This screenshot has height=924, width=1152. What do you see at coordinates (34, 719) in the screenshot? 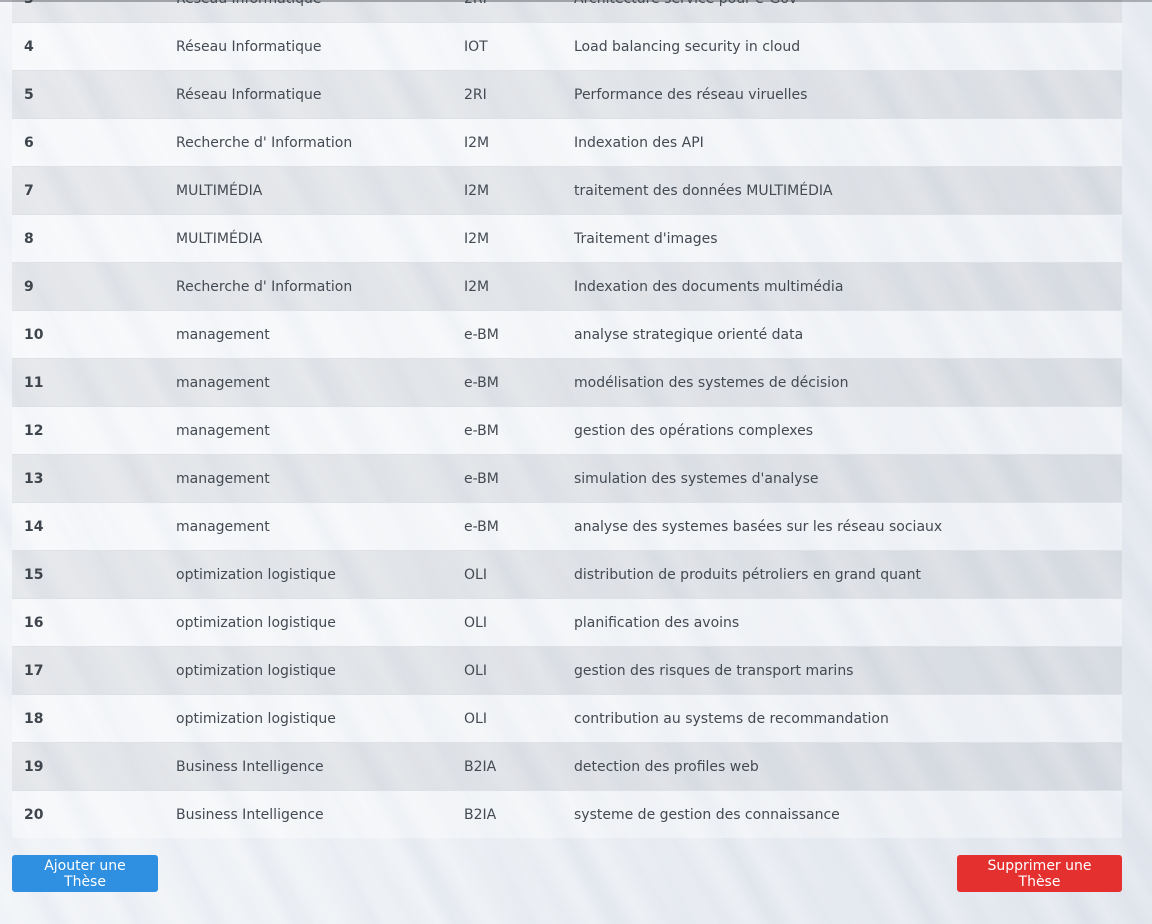
I see `thesis-id-cell: 18` at bounding box center [34, 719].